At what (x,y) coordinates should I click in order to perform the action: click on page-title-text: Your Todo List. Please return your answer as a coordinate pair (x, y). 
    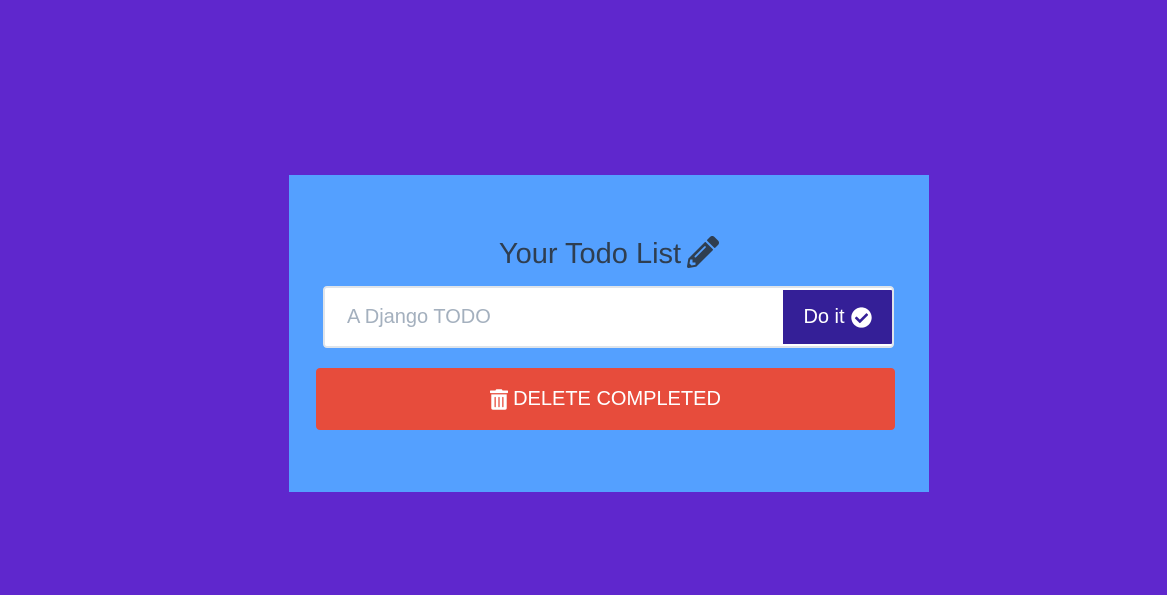
    Looking at the image, I should click on (590, 254).